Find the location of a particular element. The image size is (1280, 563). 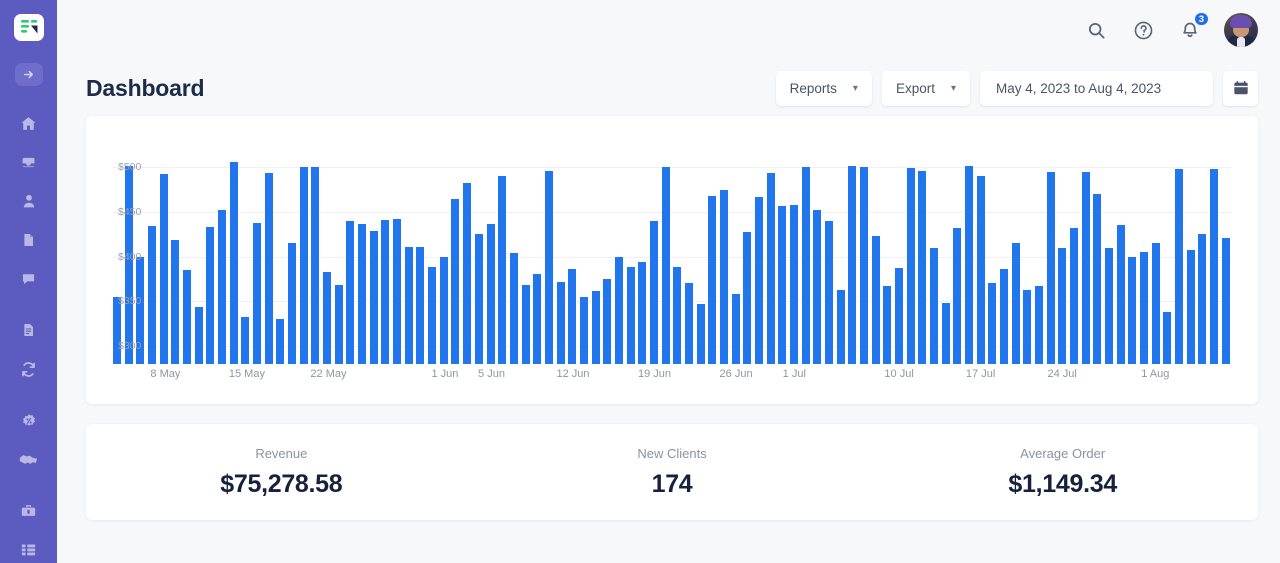

sidebar-item-refresh-sync is located at coordinates (29, 369).